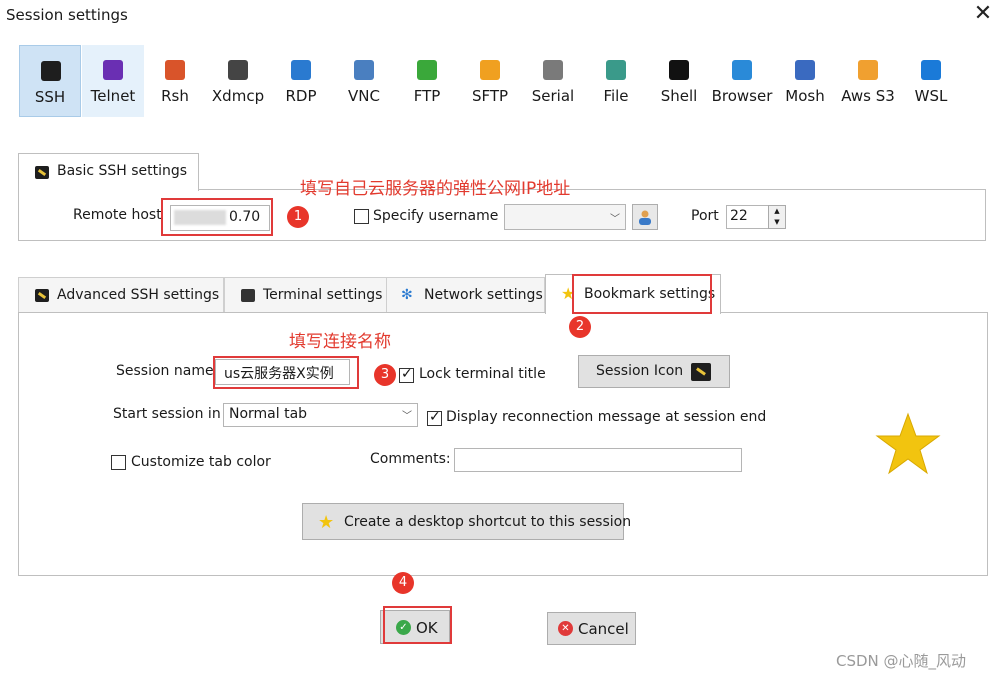 The image size is (1000, 677). What do you see at coordinates (642, 294) in the screenshot?
I see `highlight-box-bookmark` at bounding box center [642, 294].